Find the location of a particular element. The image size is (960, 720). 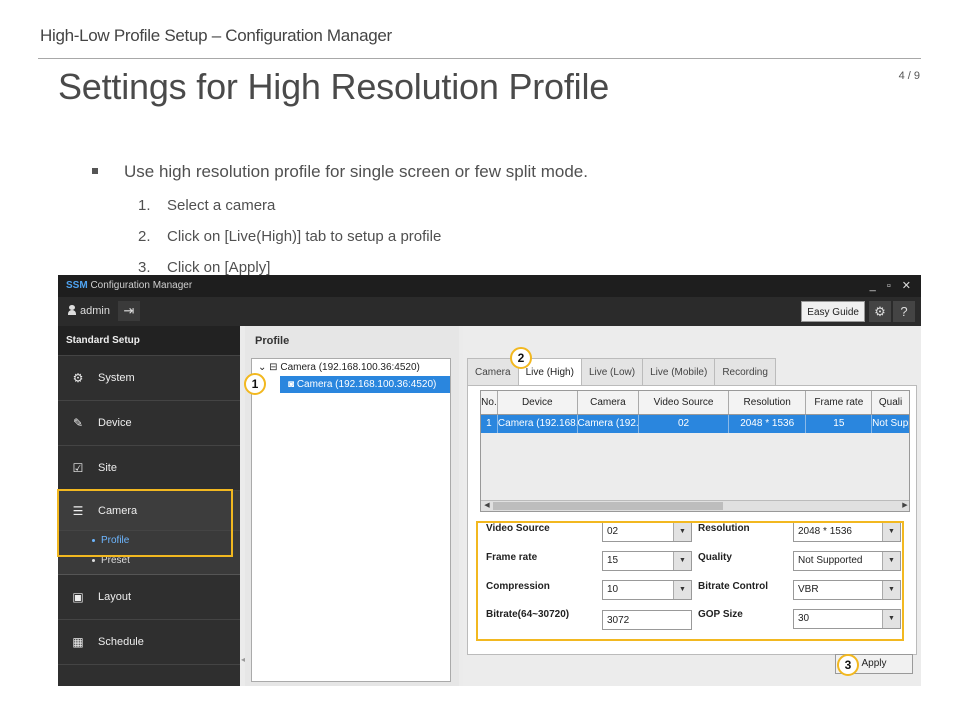

step-number: 2. is located at coordinates (144, 236).